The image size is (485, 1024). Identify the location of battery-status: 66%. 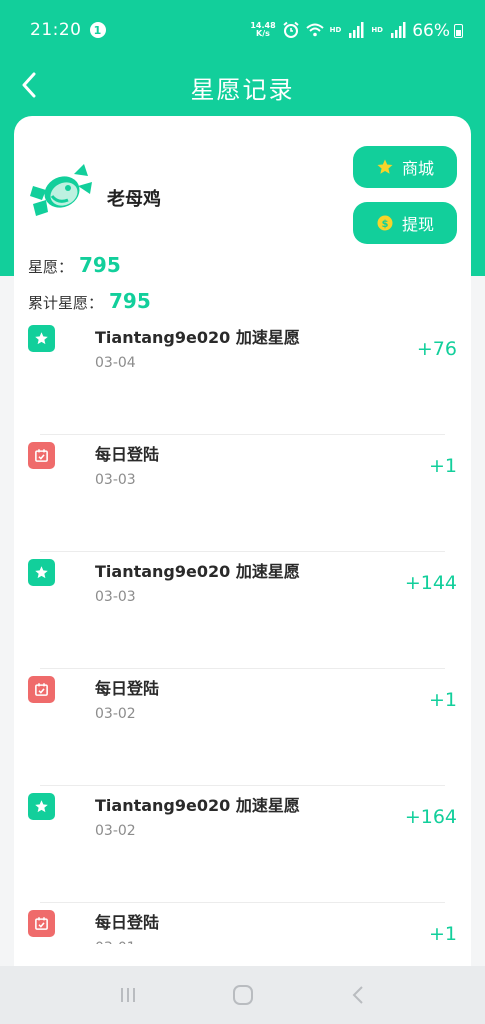
(437, 31).